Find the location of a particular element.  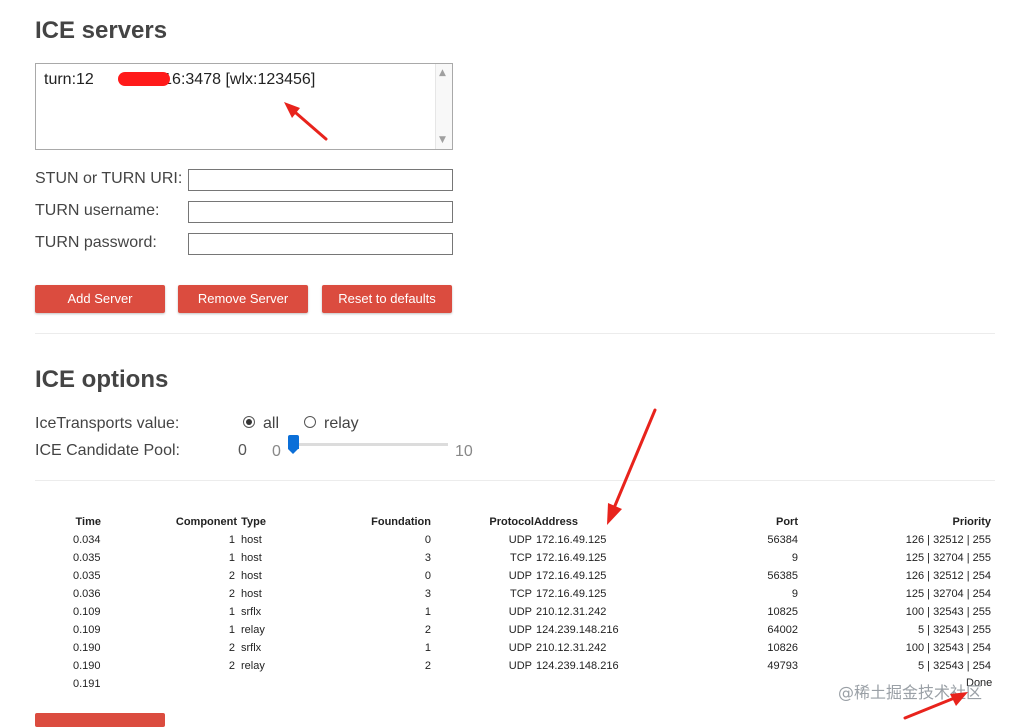

column-header-foundation: Foundation is located at coordinates (401, 522).